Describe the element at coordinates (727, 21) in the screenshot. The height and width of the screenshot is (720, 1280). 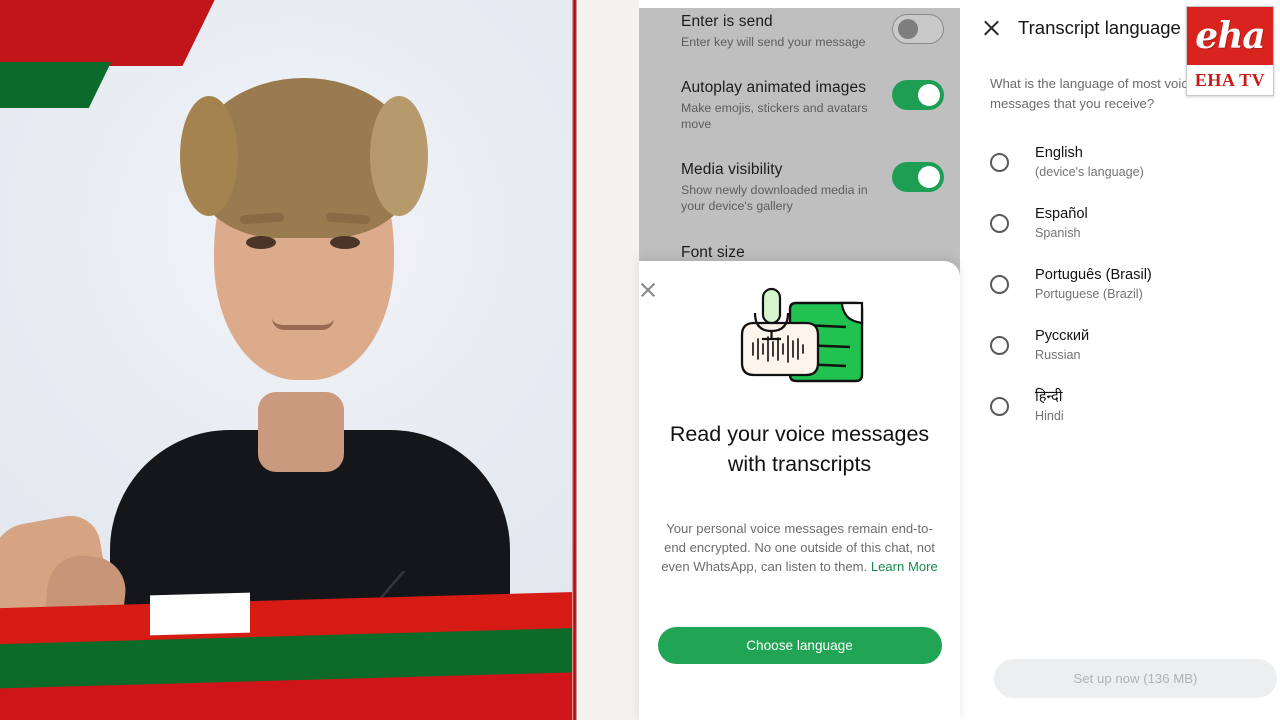
I see `setting-title: Enter is send` at that location.